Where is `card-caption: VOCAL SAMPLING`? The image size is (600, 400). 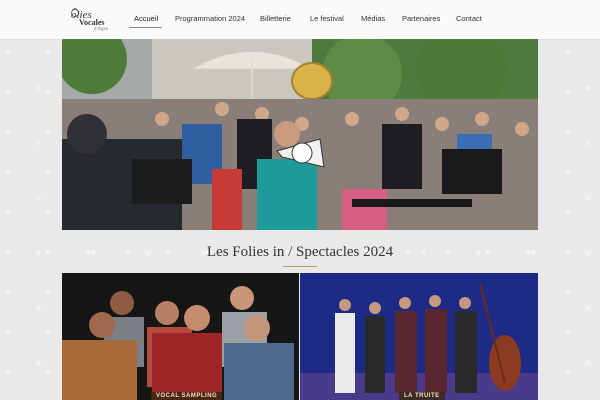 card-caption: VOCAL SAMPLING is located at coordinates (187, 396).